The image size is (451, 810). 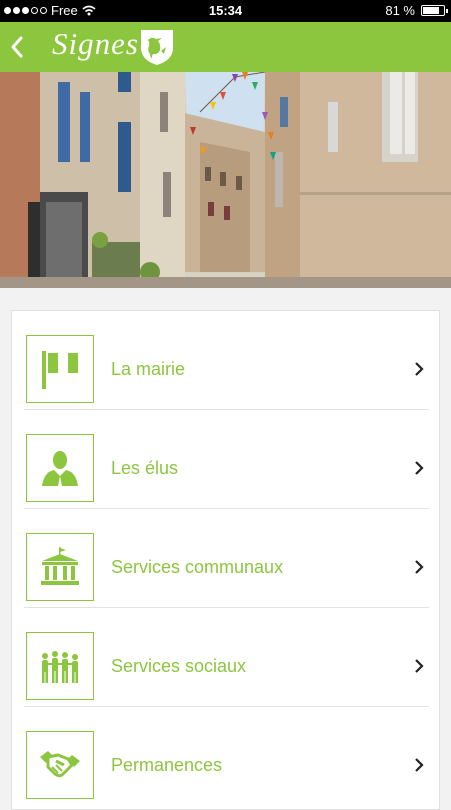 What do you see at coordinates (157, 47) in the screenshot?
I see `bird-shield-logo-icon` at bounding box center [157, 47].